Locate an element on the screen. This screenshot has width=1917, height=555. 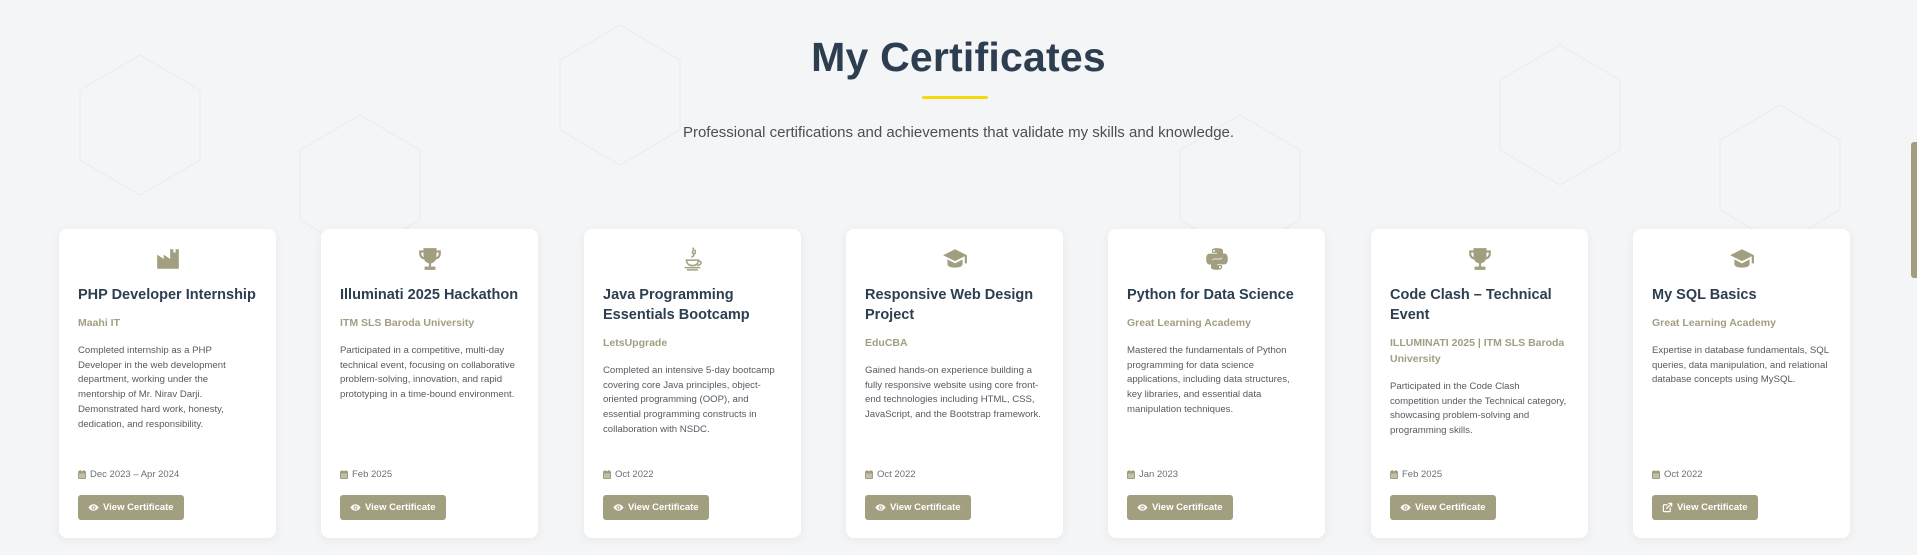
certificate-title: Illuminati 2025 Hackathon is located at coordinates (429, 295).